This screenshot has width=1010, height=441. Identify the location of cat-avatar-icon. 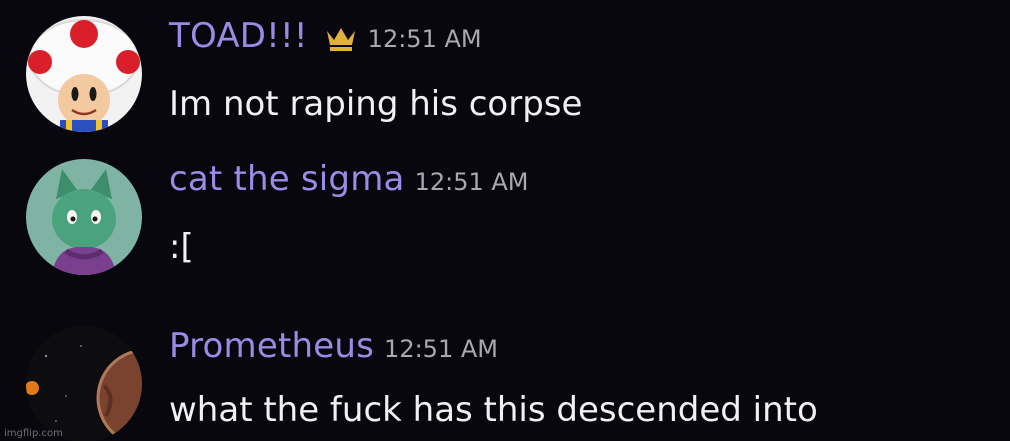
(84, 217).